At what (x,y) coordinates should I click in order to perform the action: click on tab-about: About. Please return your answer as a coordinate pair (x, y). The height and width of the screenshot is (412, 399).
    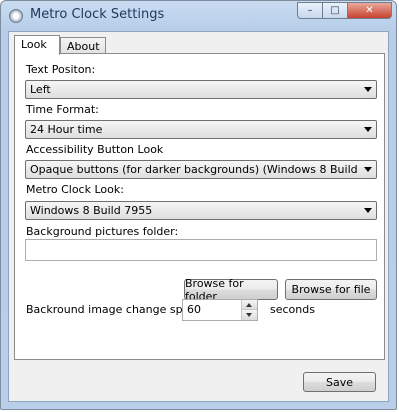
    Looking at the image, I should click on (83, 45).